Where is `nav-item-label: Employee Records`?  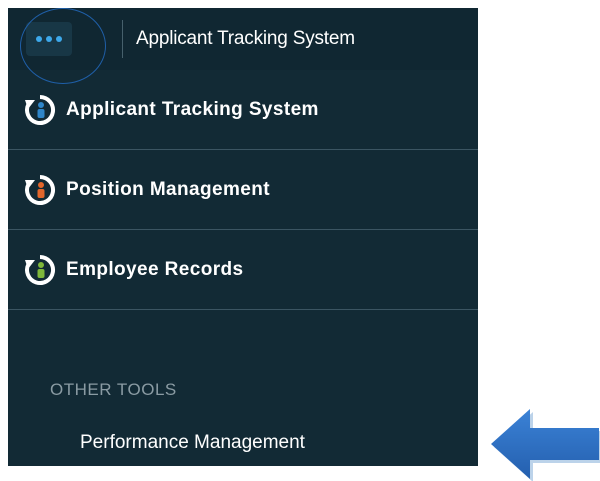 nav-item-label: Employee Records is located at coordinates (155, 269).